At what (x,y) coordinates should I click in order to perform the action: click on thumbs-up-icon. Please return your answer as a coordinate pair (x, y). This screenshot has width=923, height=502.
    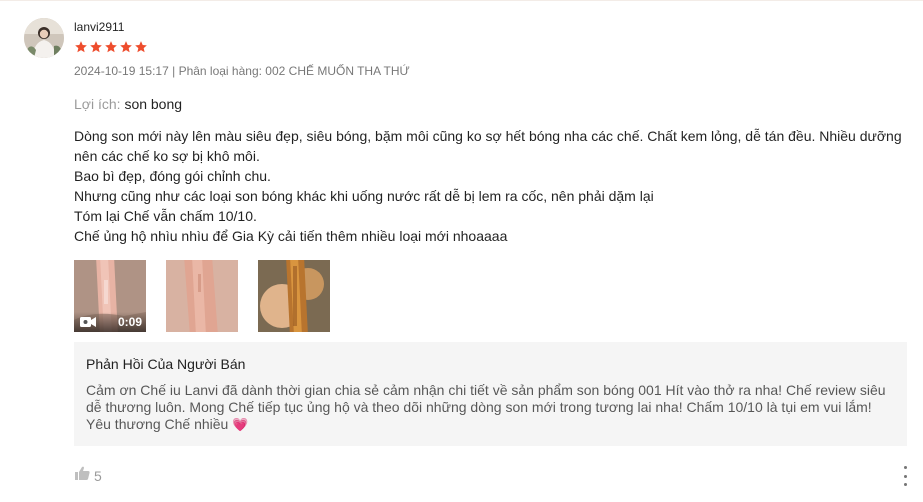
    Looking at the image, I should click on (82, 473).